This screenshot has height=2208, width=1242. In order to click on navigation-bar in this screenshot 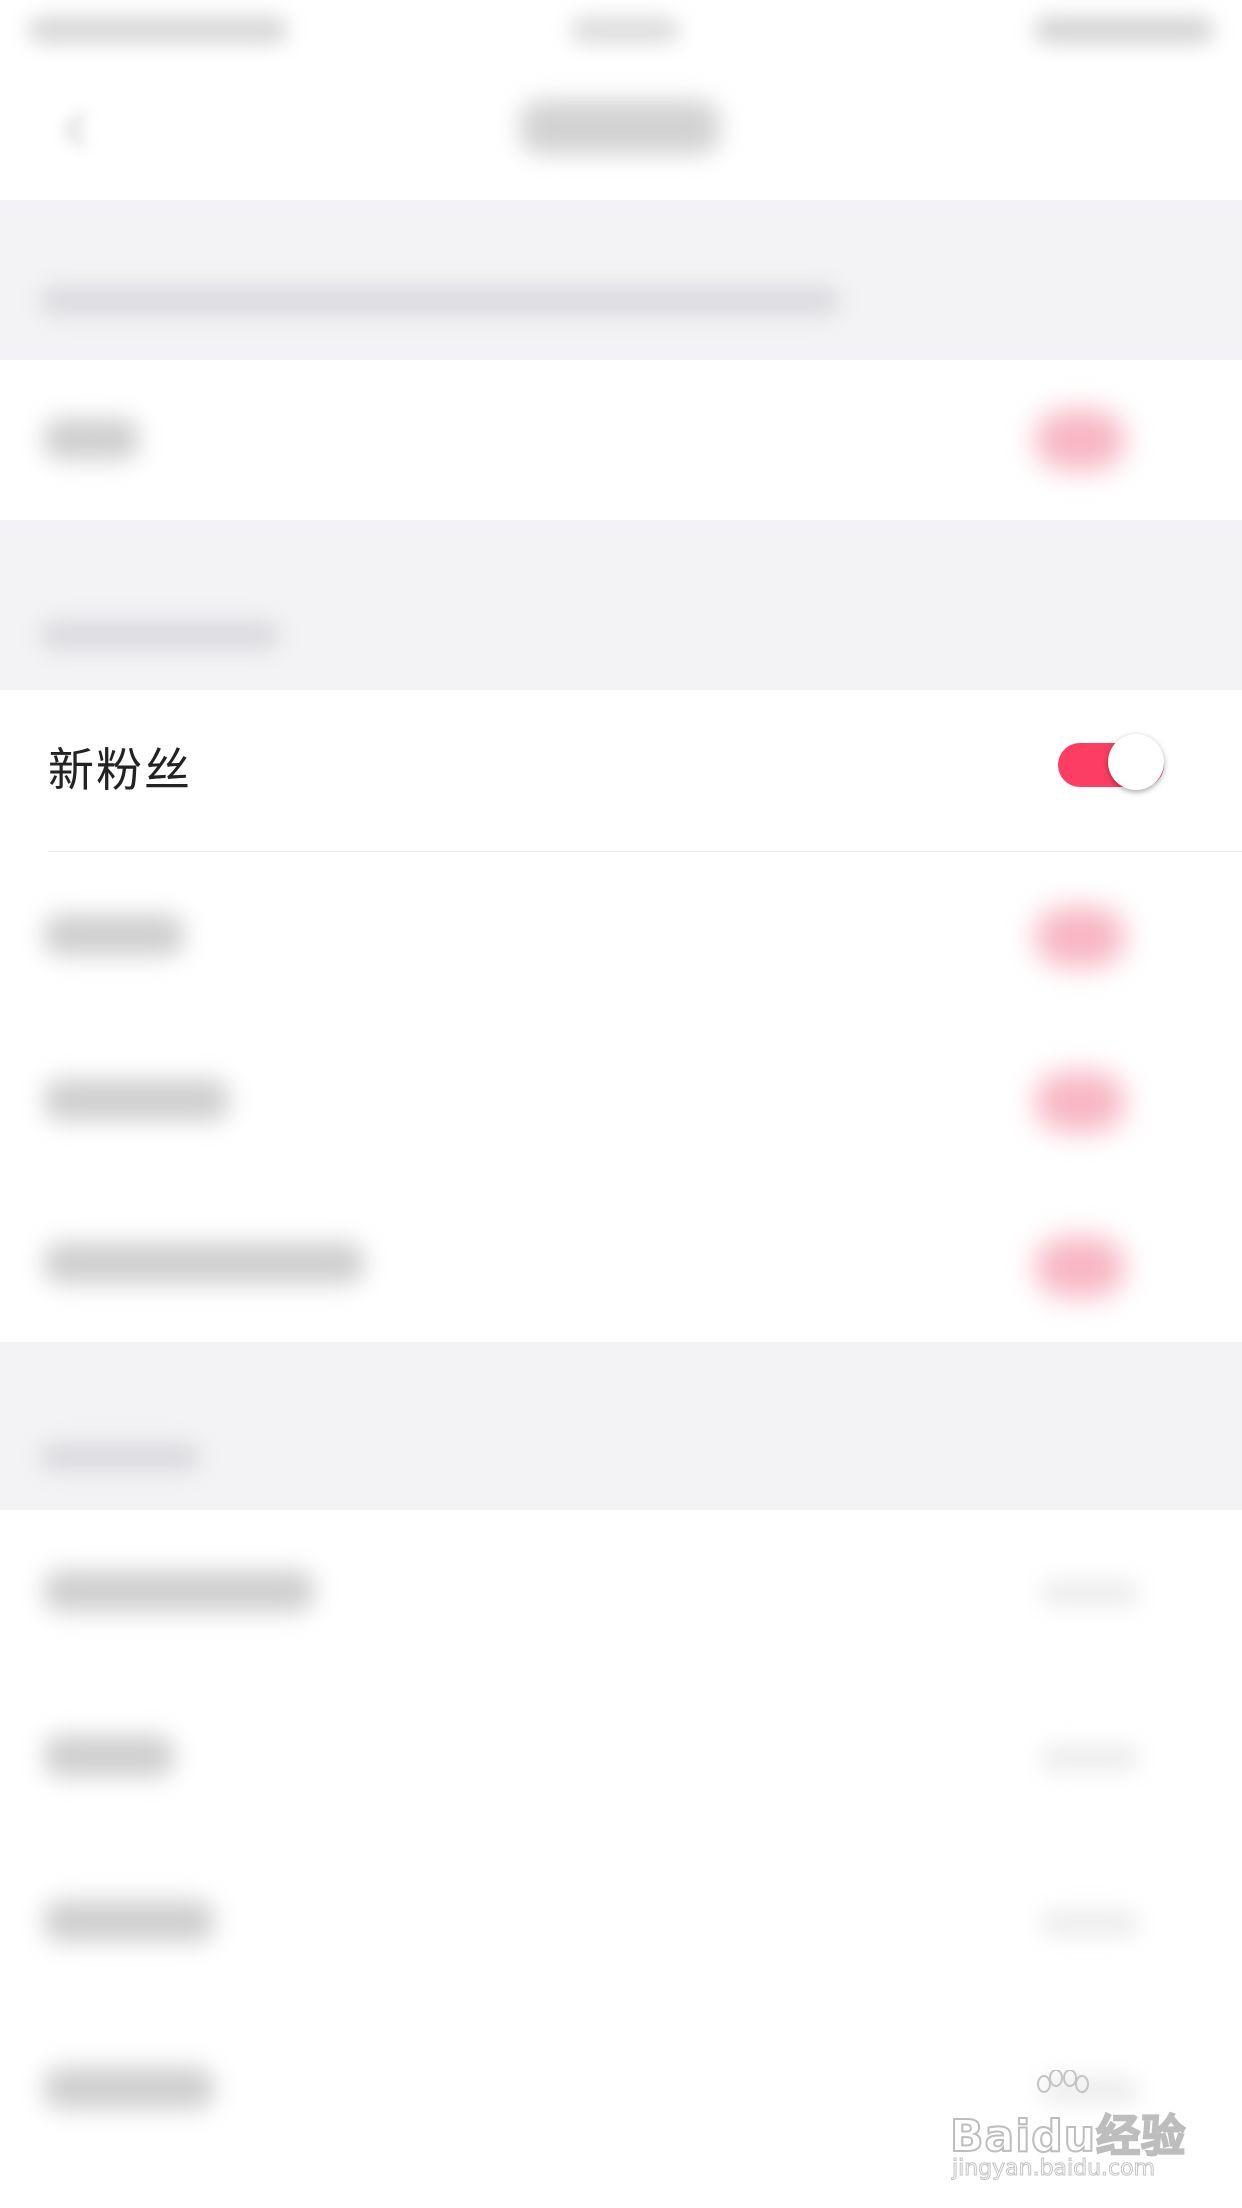, I will do `click(621, 130)`.